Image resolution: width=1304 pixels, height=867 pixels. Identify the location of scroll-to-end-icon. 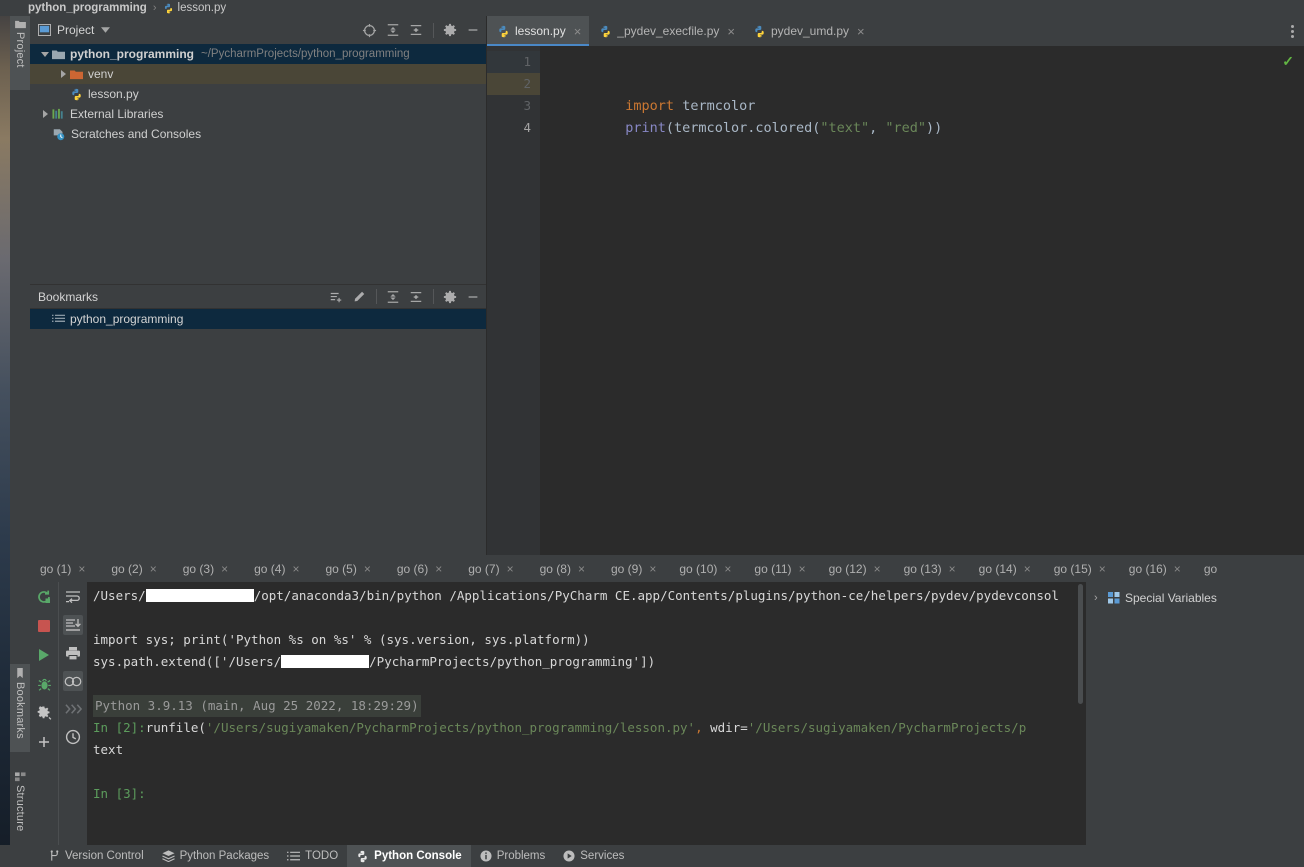
(73, 625).